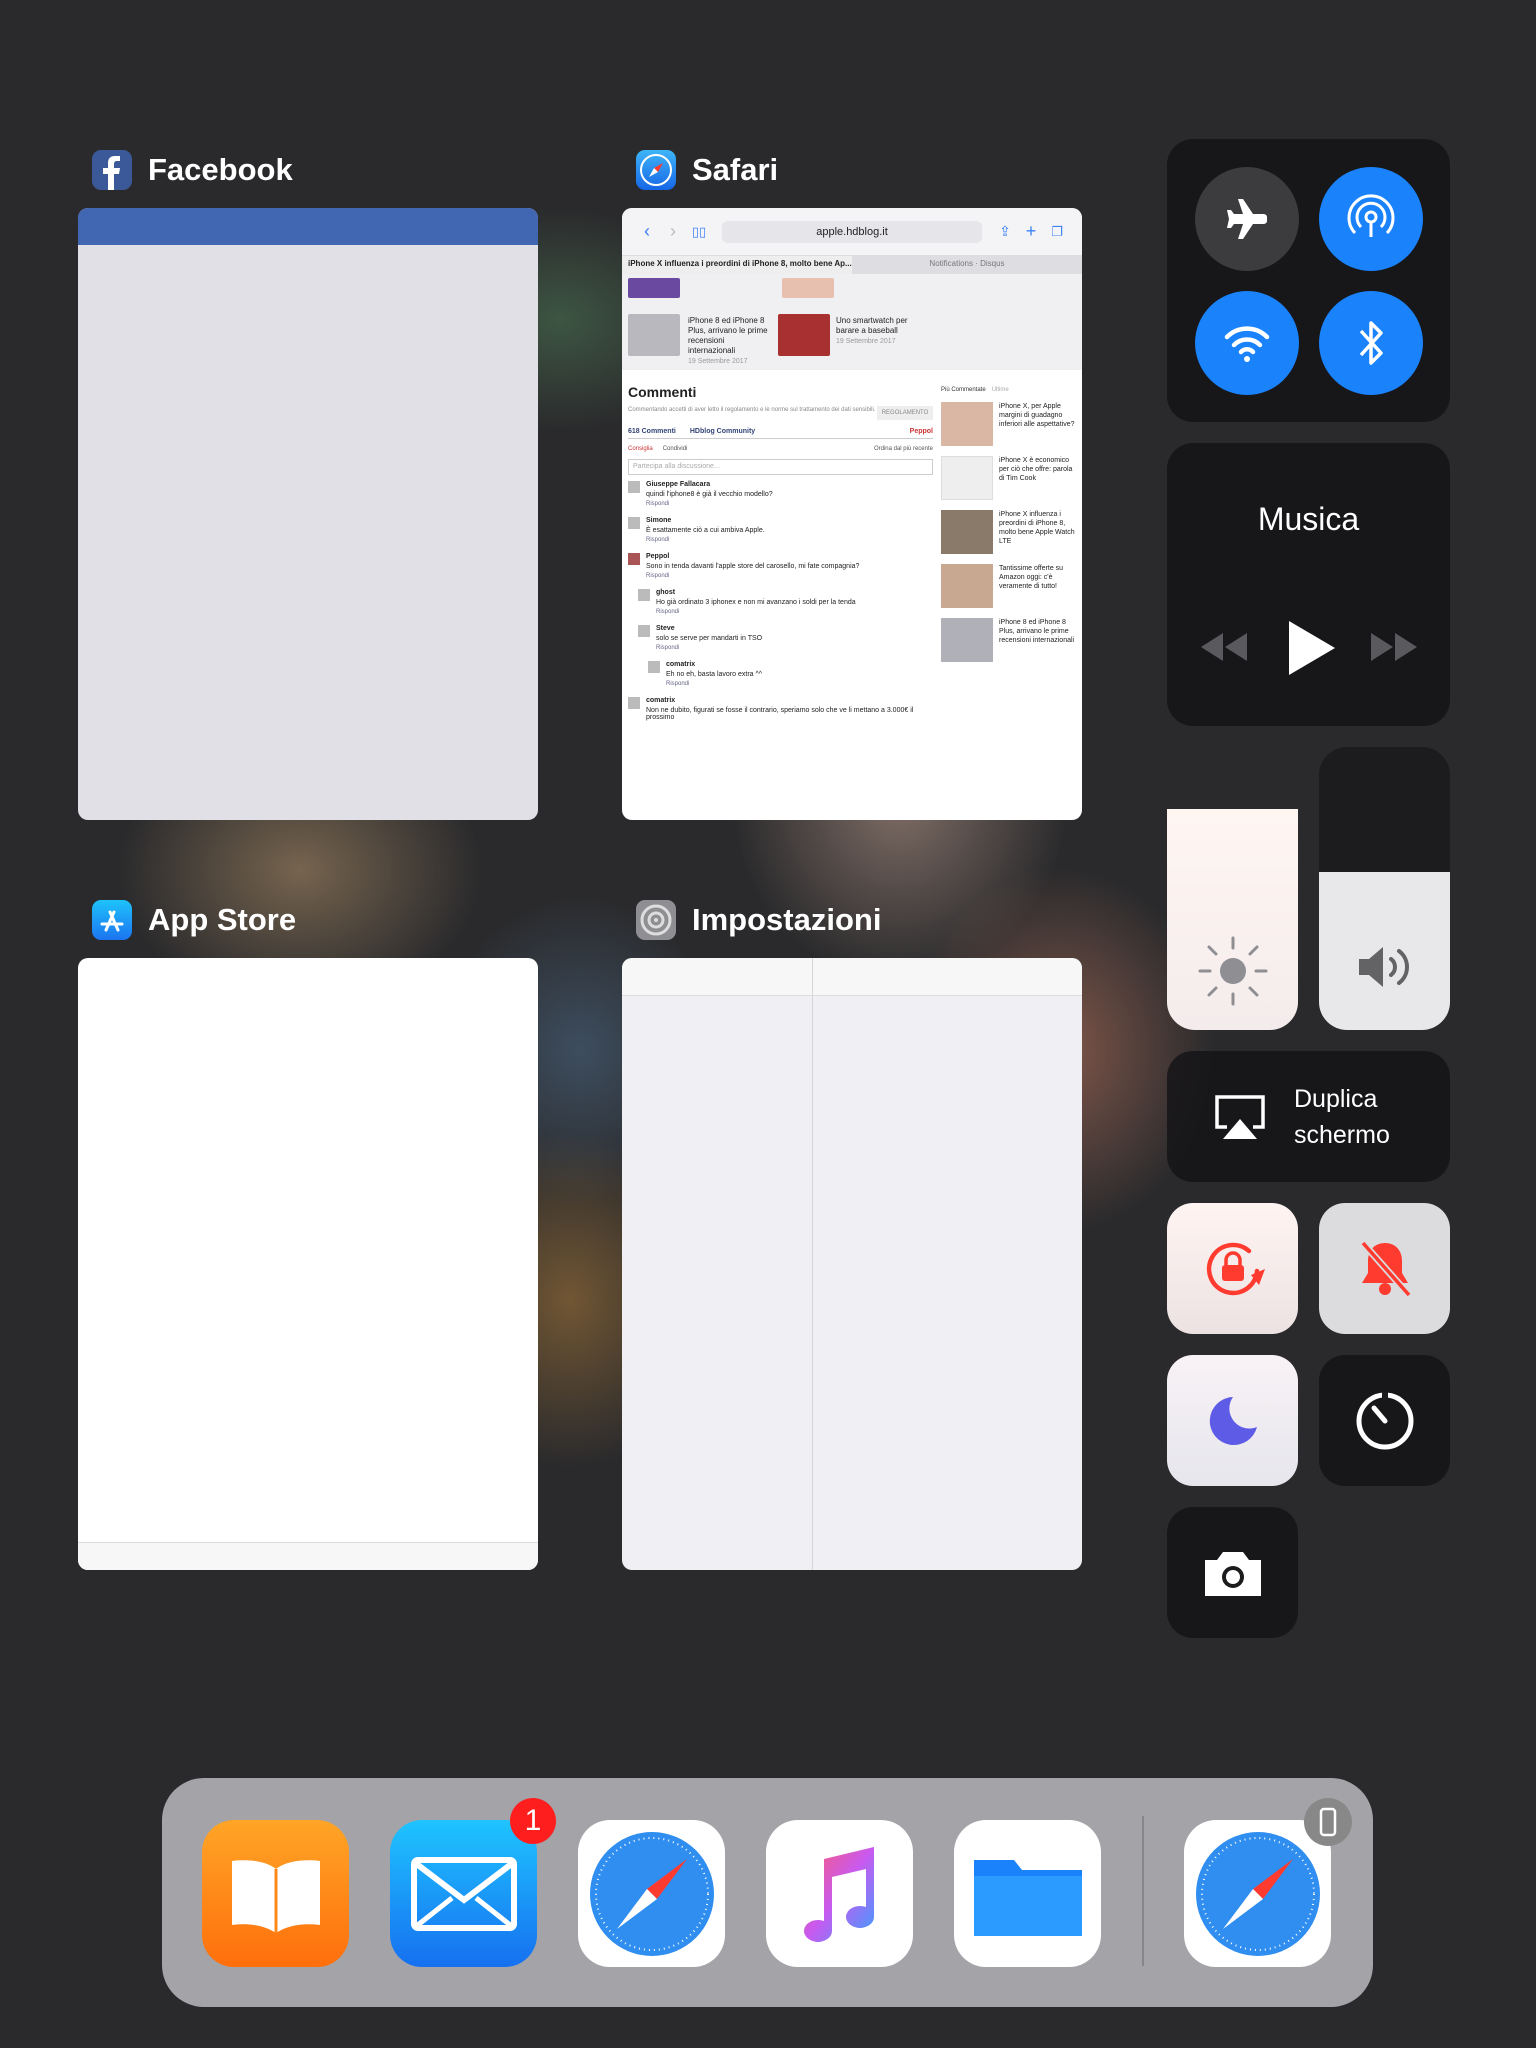 This screenshot has height=2048, width=1536. What do you see at coordinates (308, 226) in the screenshot?
I see `facebook-navbar` at bounding box center [308, 226].